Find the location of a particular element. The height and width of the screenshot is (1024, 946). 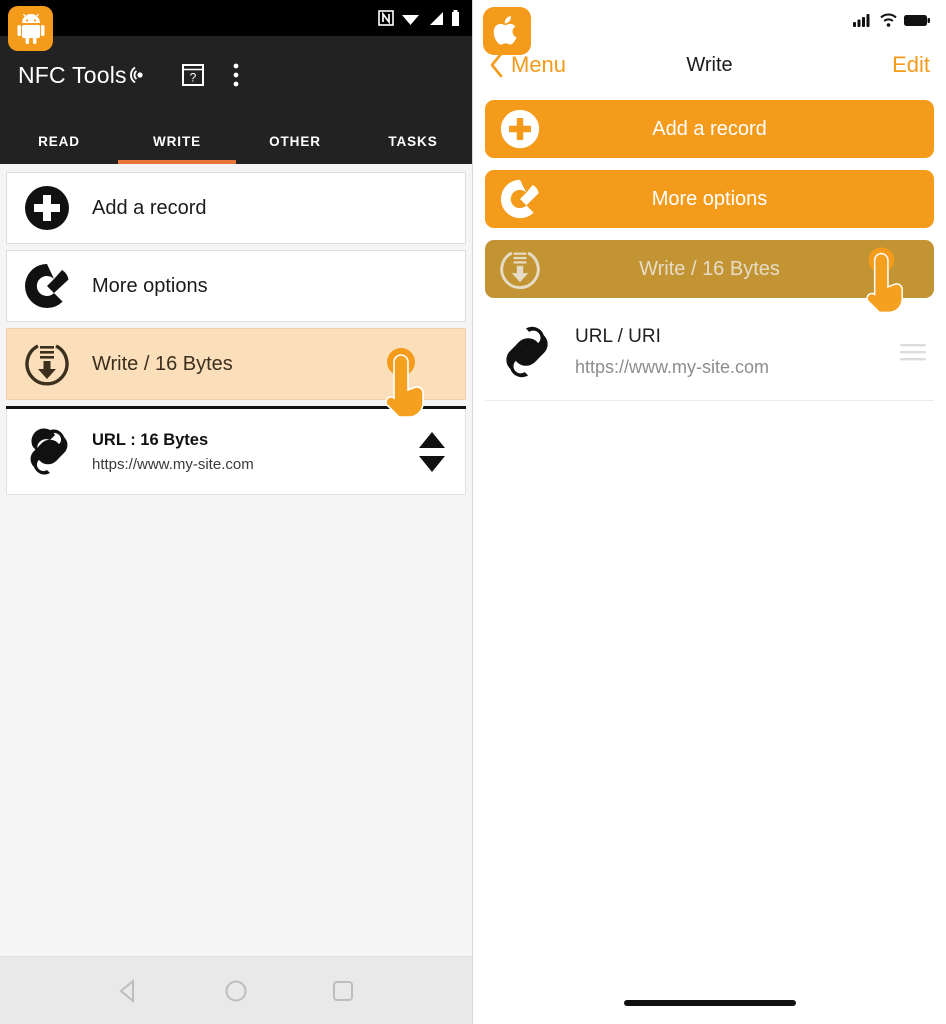

android-record-title: URL : 16 Bytes is located at coordinates (150, 439).